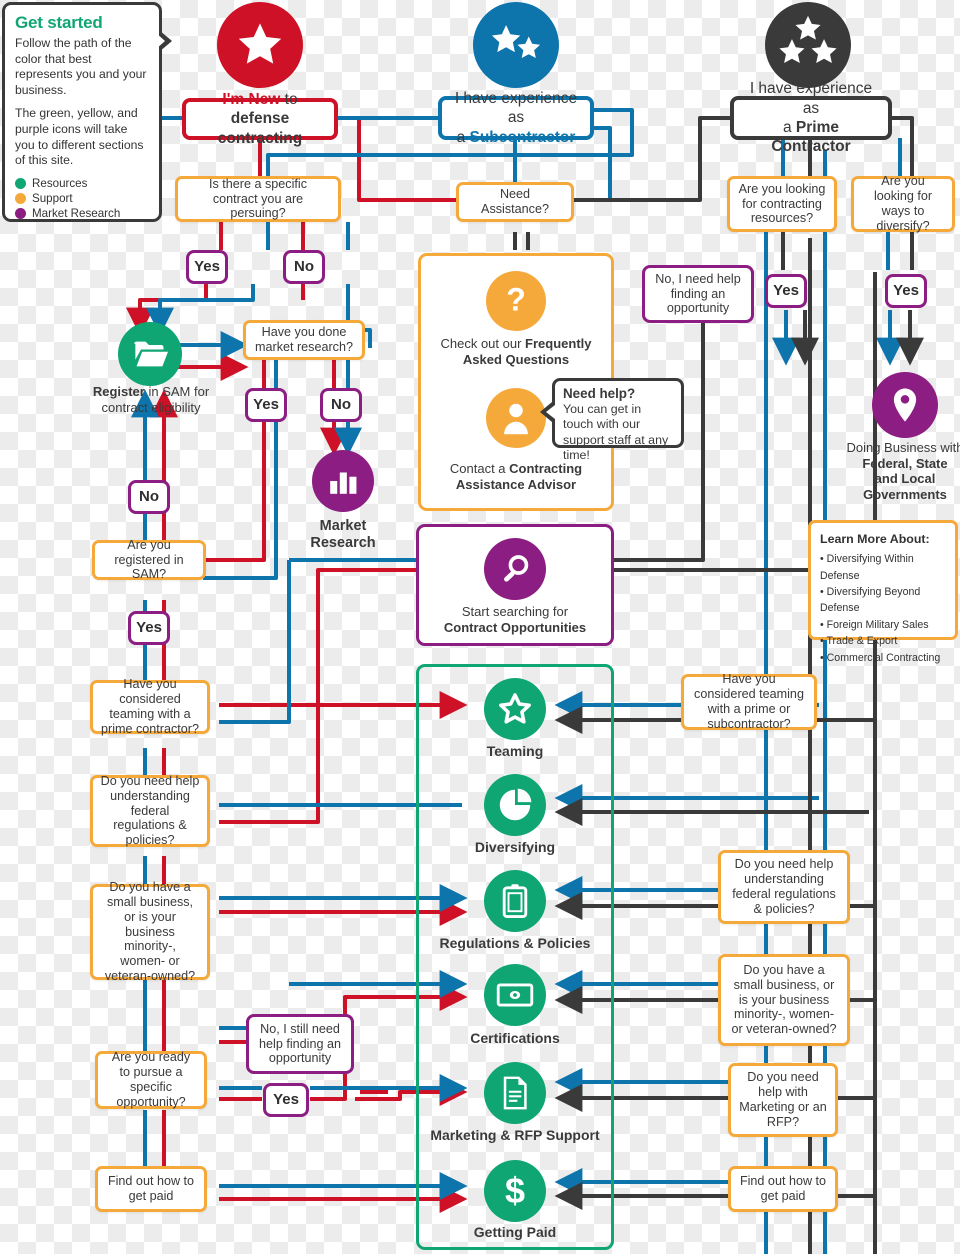  What do you see at coordinates (522, 137) in the screenshot?
I see `entry-sub-accent: Subcontractor` at bounding box center [522, 137].